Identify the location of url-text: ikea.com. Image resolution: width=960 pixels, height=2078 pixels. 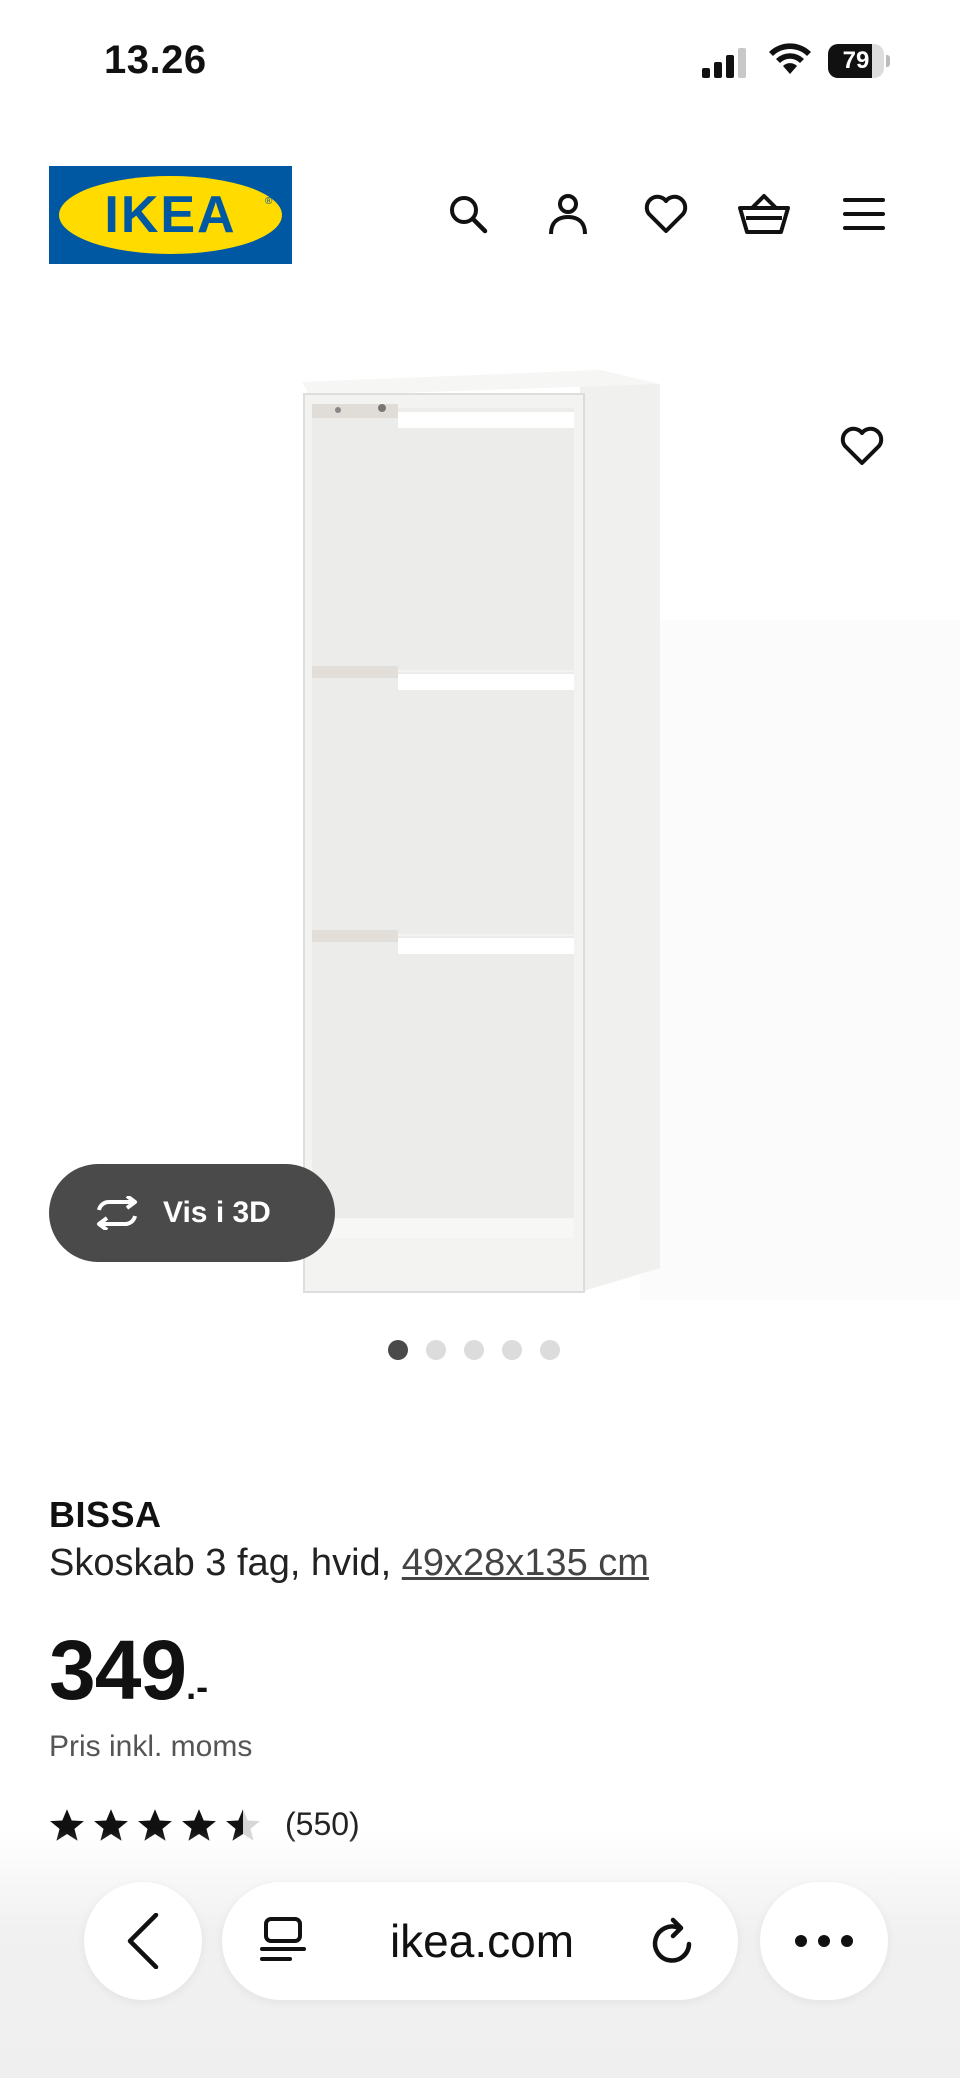
(482, 1941).